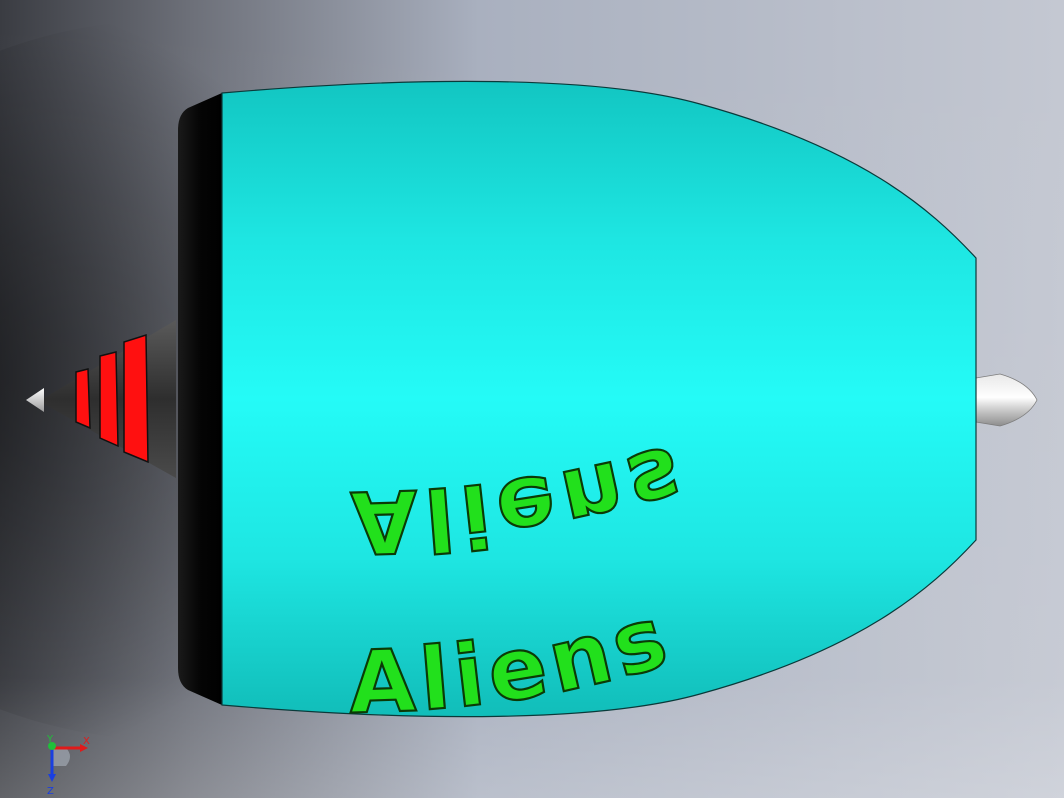 The image size is (1064, 798). What do you see at coordinates (50, 791) in the screenshot?
I see `triad-z-label: Z` at bounding box center [50, 791].